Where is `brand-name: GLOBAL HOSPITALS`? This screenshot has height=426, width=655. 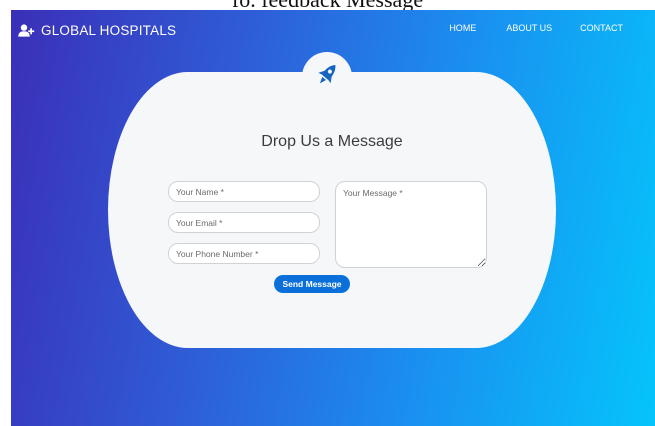 brand-name: GLOBAL HOSPITALS is located at coordinates (109, 30).